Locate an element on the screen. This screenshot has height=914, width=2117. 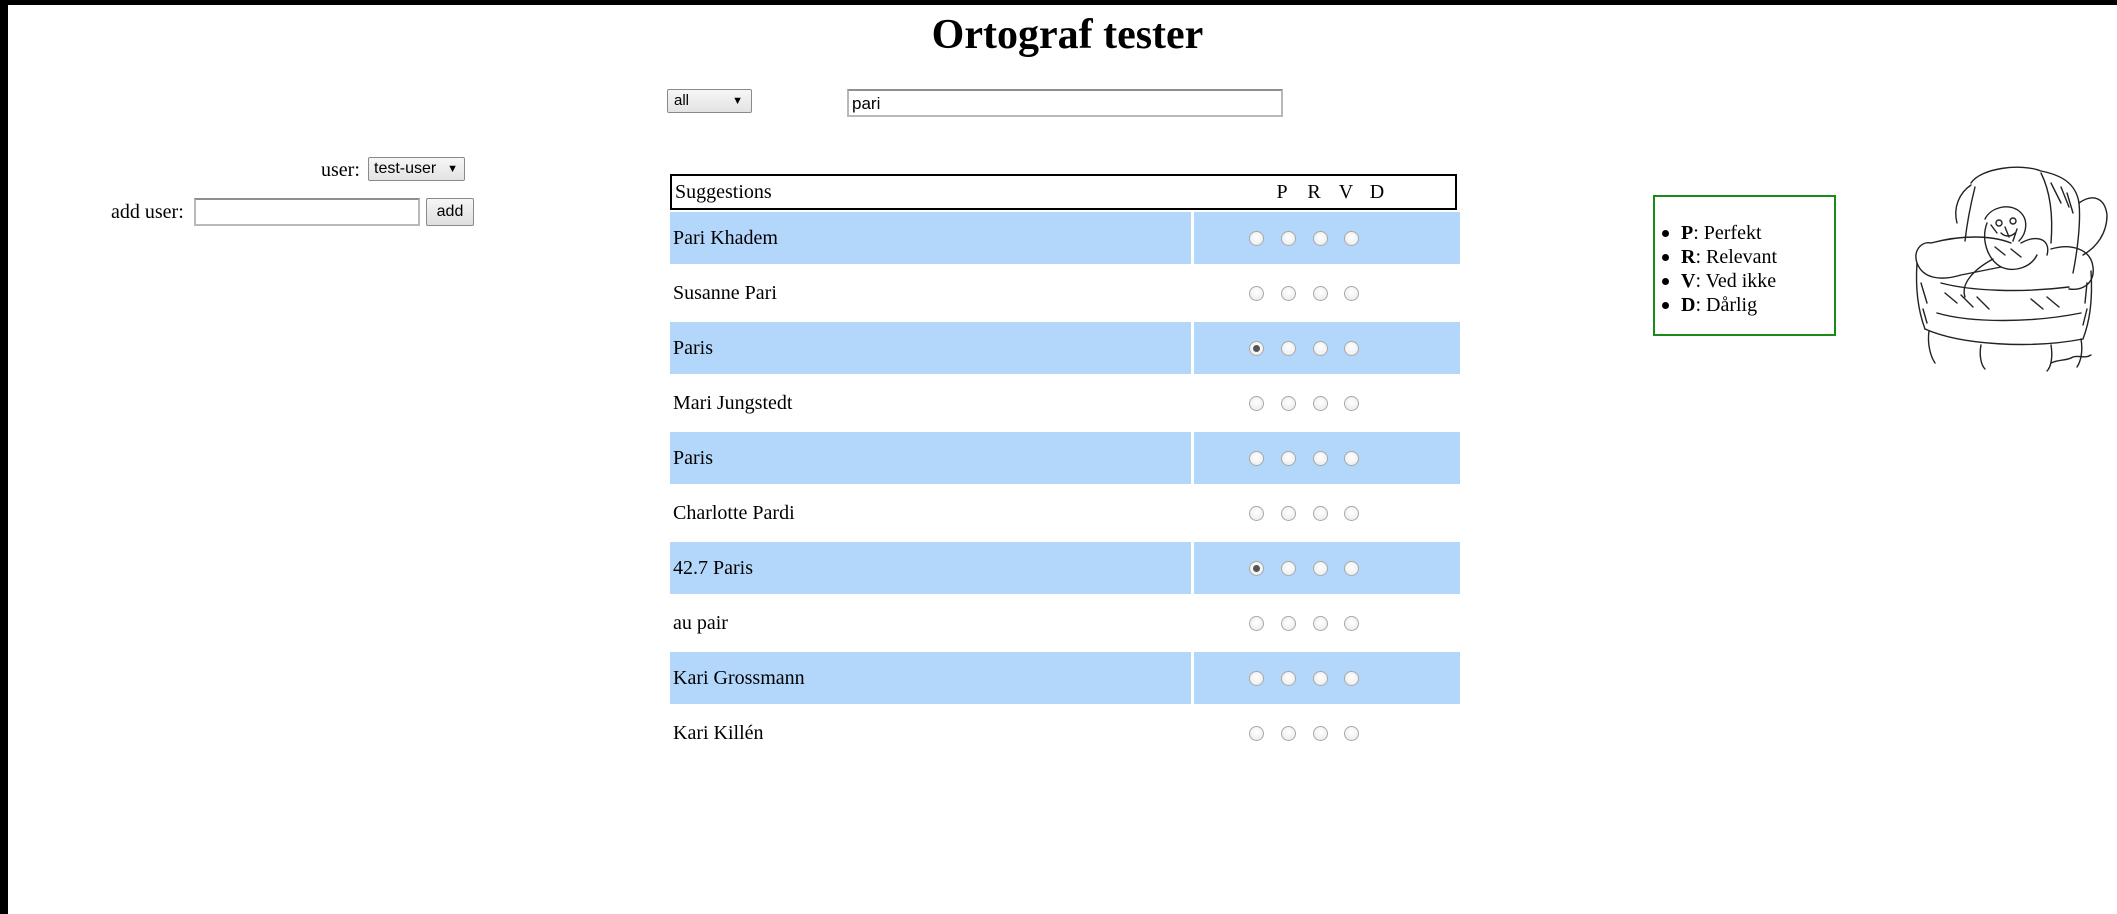
table-header: Suggestions P R V D is located at coordinates (1063, 192).